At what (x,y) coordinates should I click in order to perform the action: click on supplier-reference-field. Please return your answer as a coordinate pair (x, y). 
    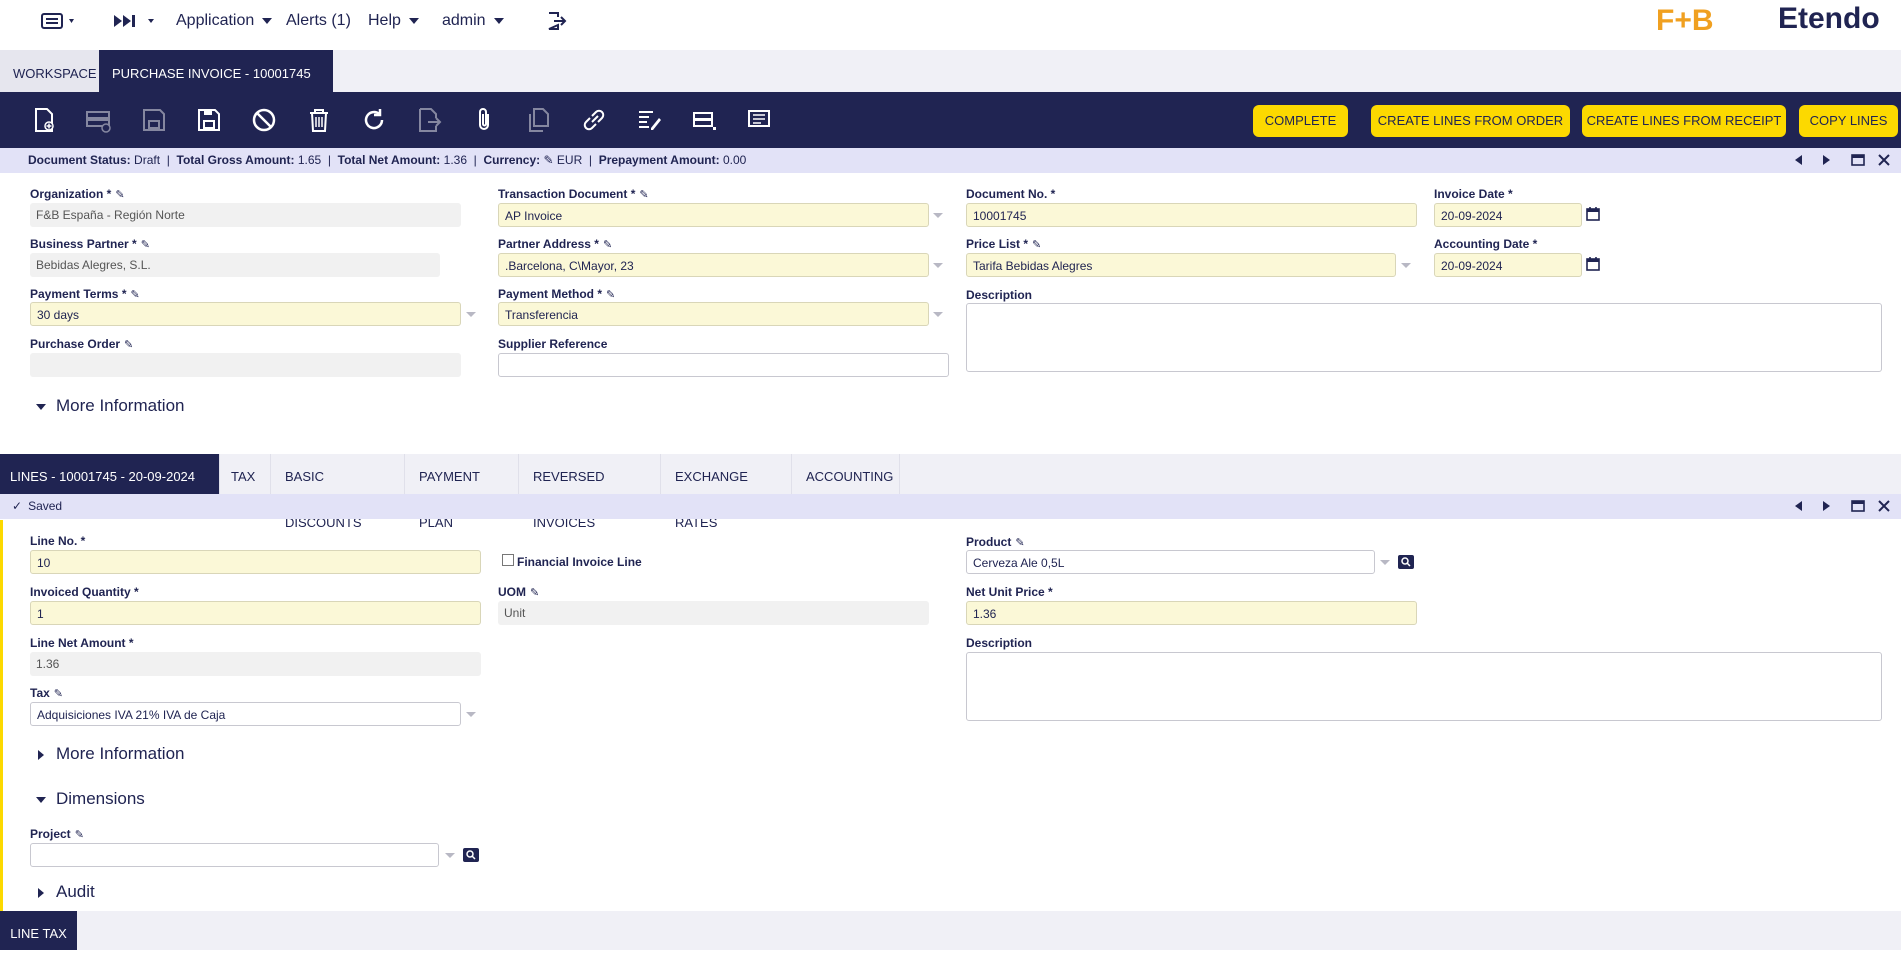
    Looking at the image, I should click on (723, 365).